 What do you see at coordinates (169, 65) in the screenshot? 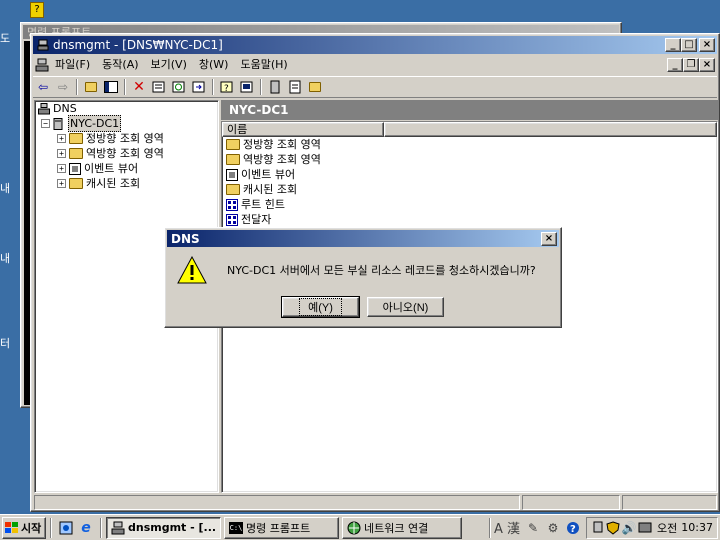
I see `menu-view: 보기(V)` at bounding box center [169, 65].